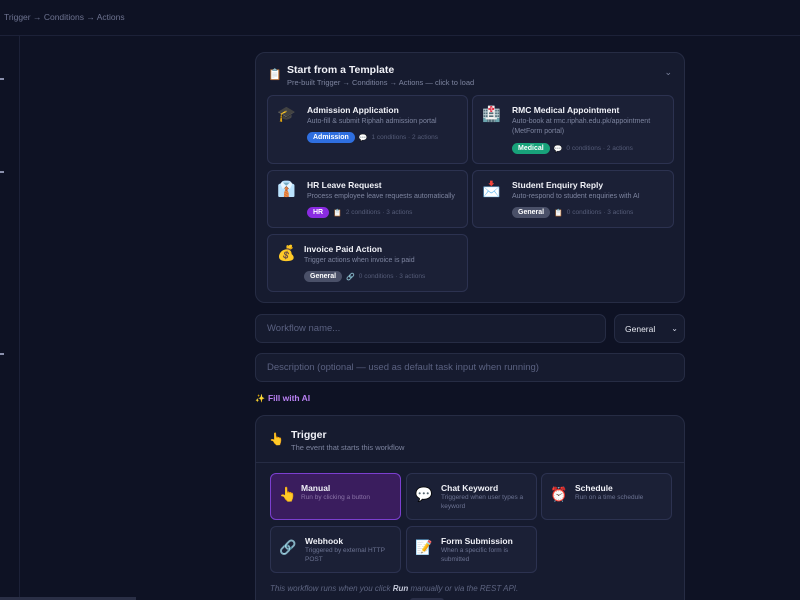 This screenshot has height=600, width=800. What do you see at coordinates (558, 185) in the screenshot?
I see `template-name: Student Enquiry Reply` at bounding box center [558, 185].